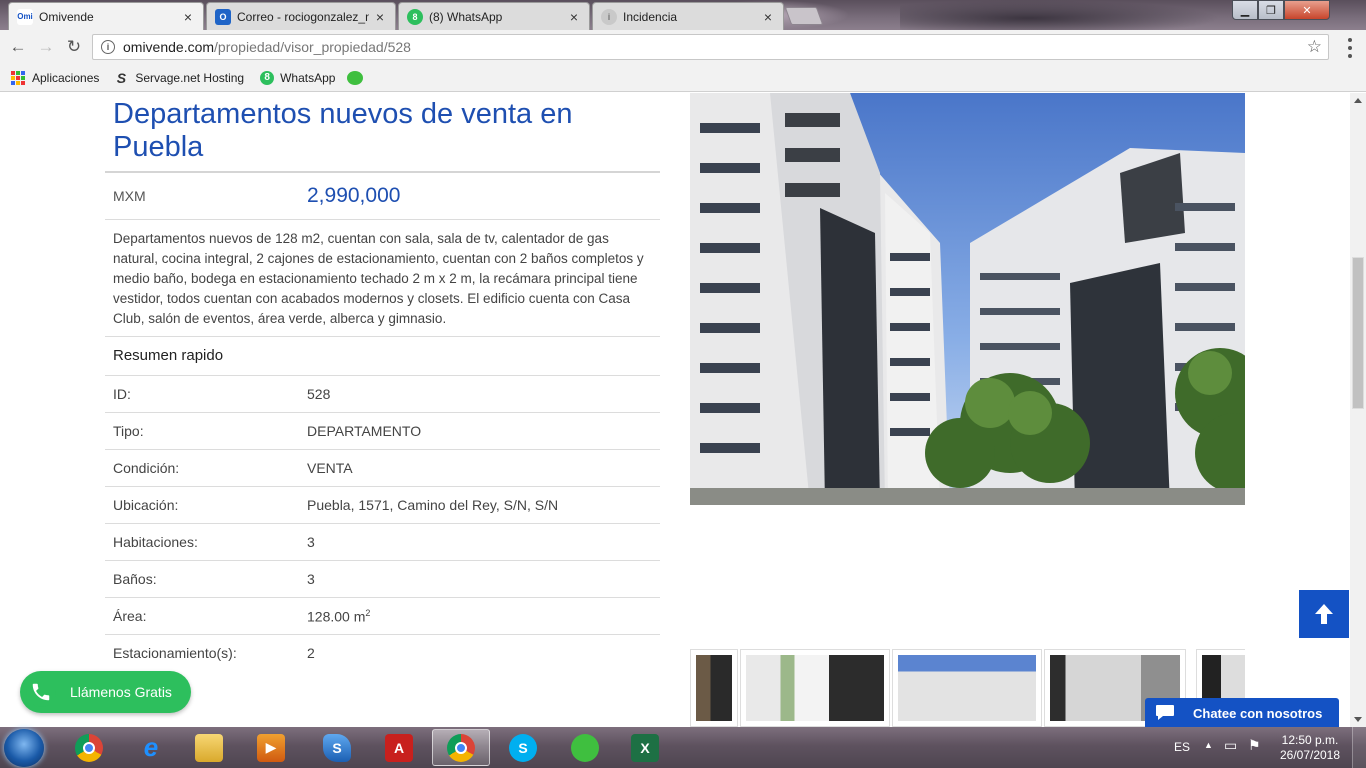  Describe the element at coordinates (106, 16) in the screenshot. I see `tab-omivende: Omi Omivende ×` at that location.